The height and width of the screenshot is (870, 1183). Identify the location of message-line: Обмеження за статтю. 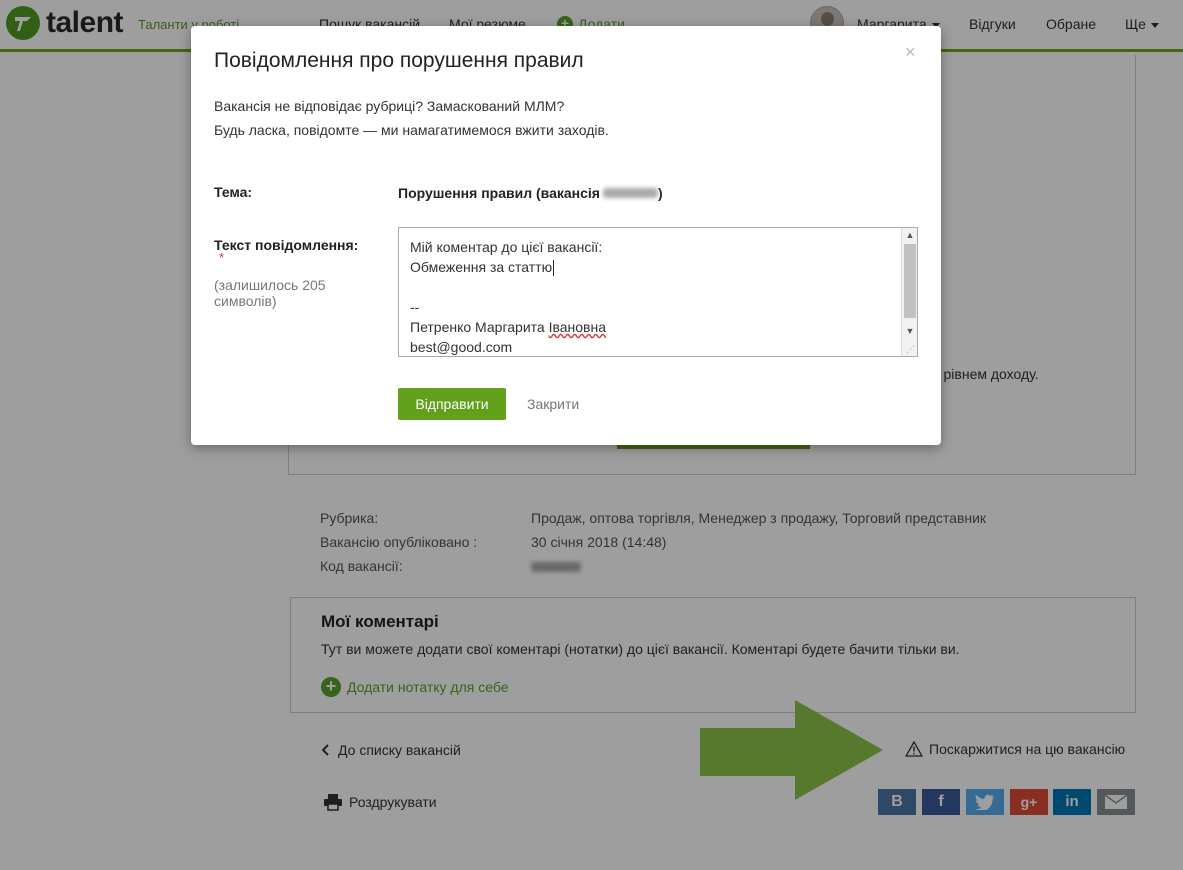
(482, 268).